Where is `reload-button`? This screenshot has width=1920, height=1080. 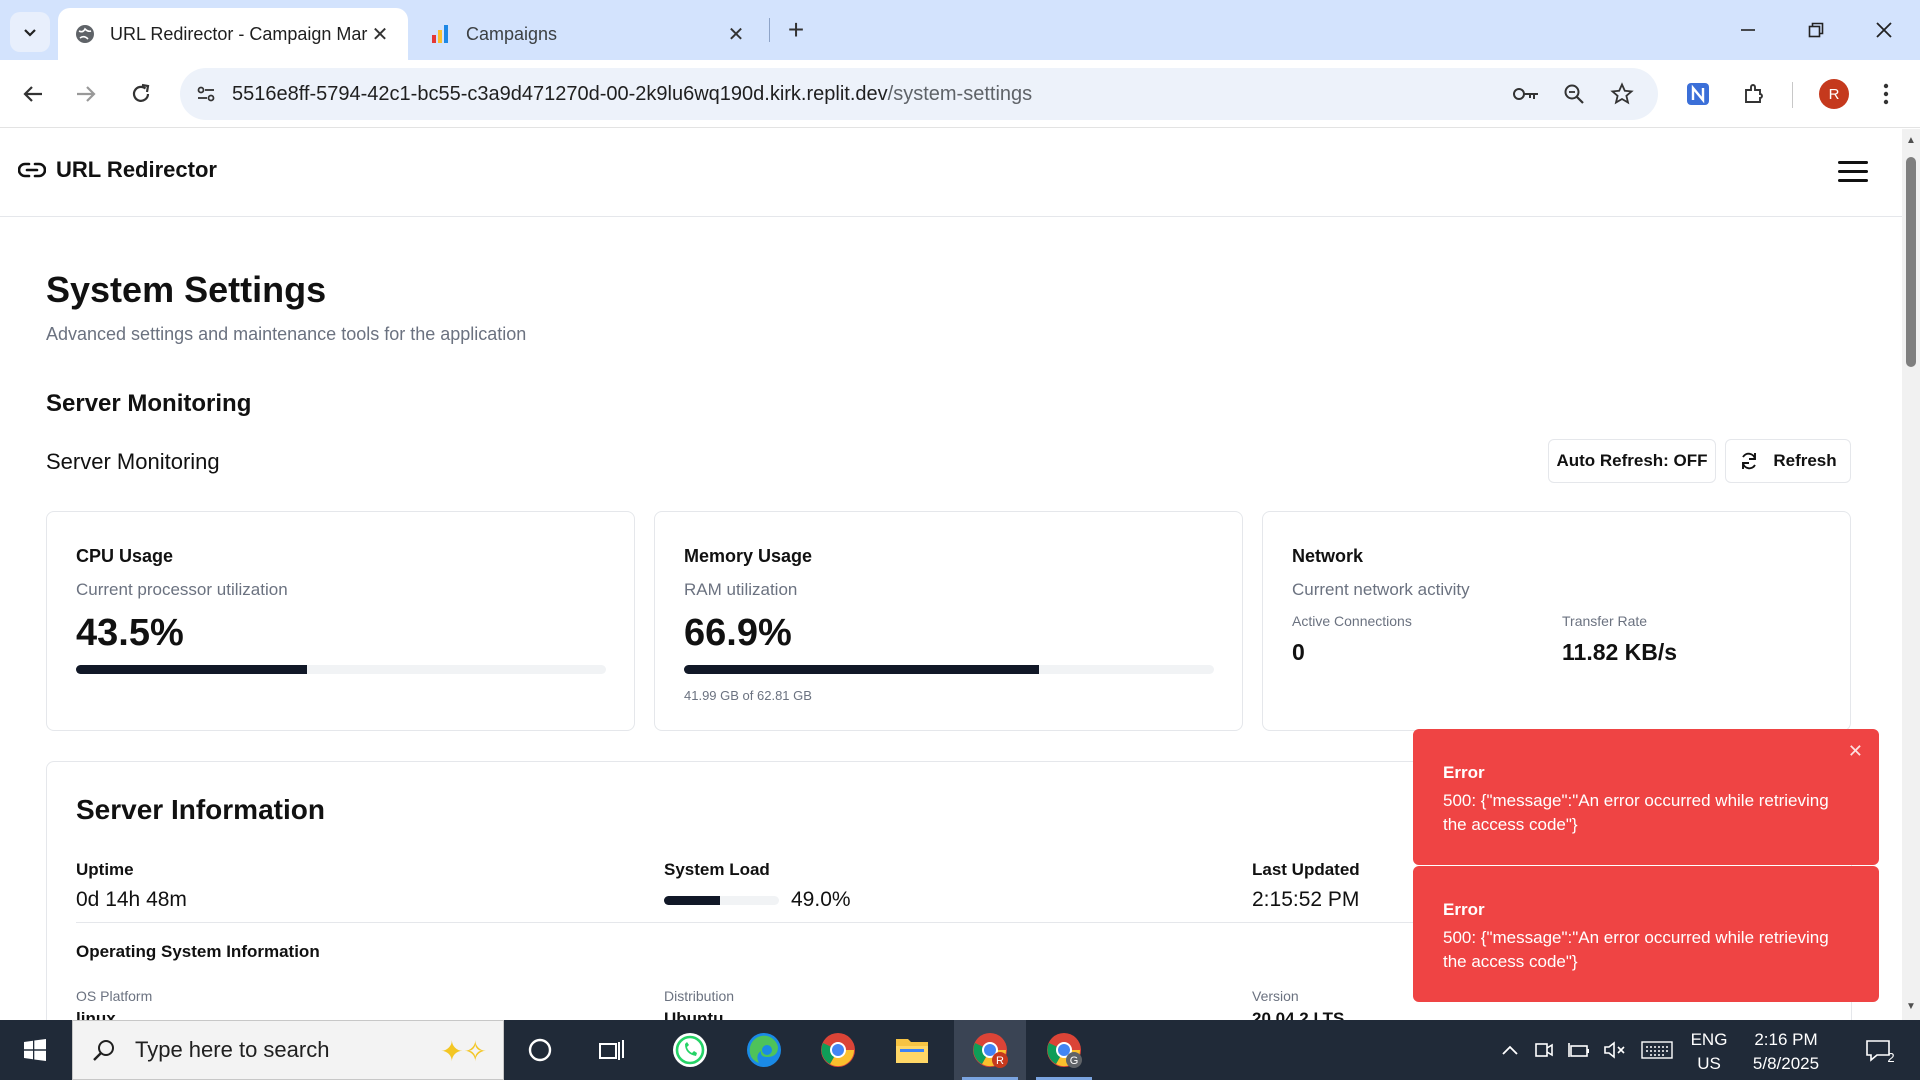
reload-button is located at coordinates (141, 94).